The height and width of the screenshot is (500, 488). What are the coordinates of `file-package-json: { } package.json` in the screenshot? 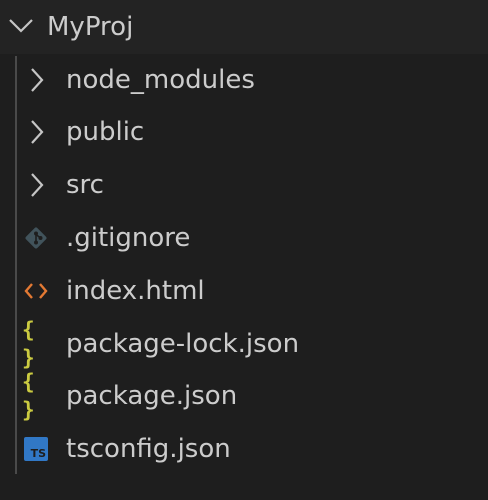 It's located at (244, 396).